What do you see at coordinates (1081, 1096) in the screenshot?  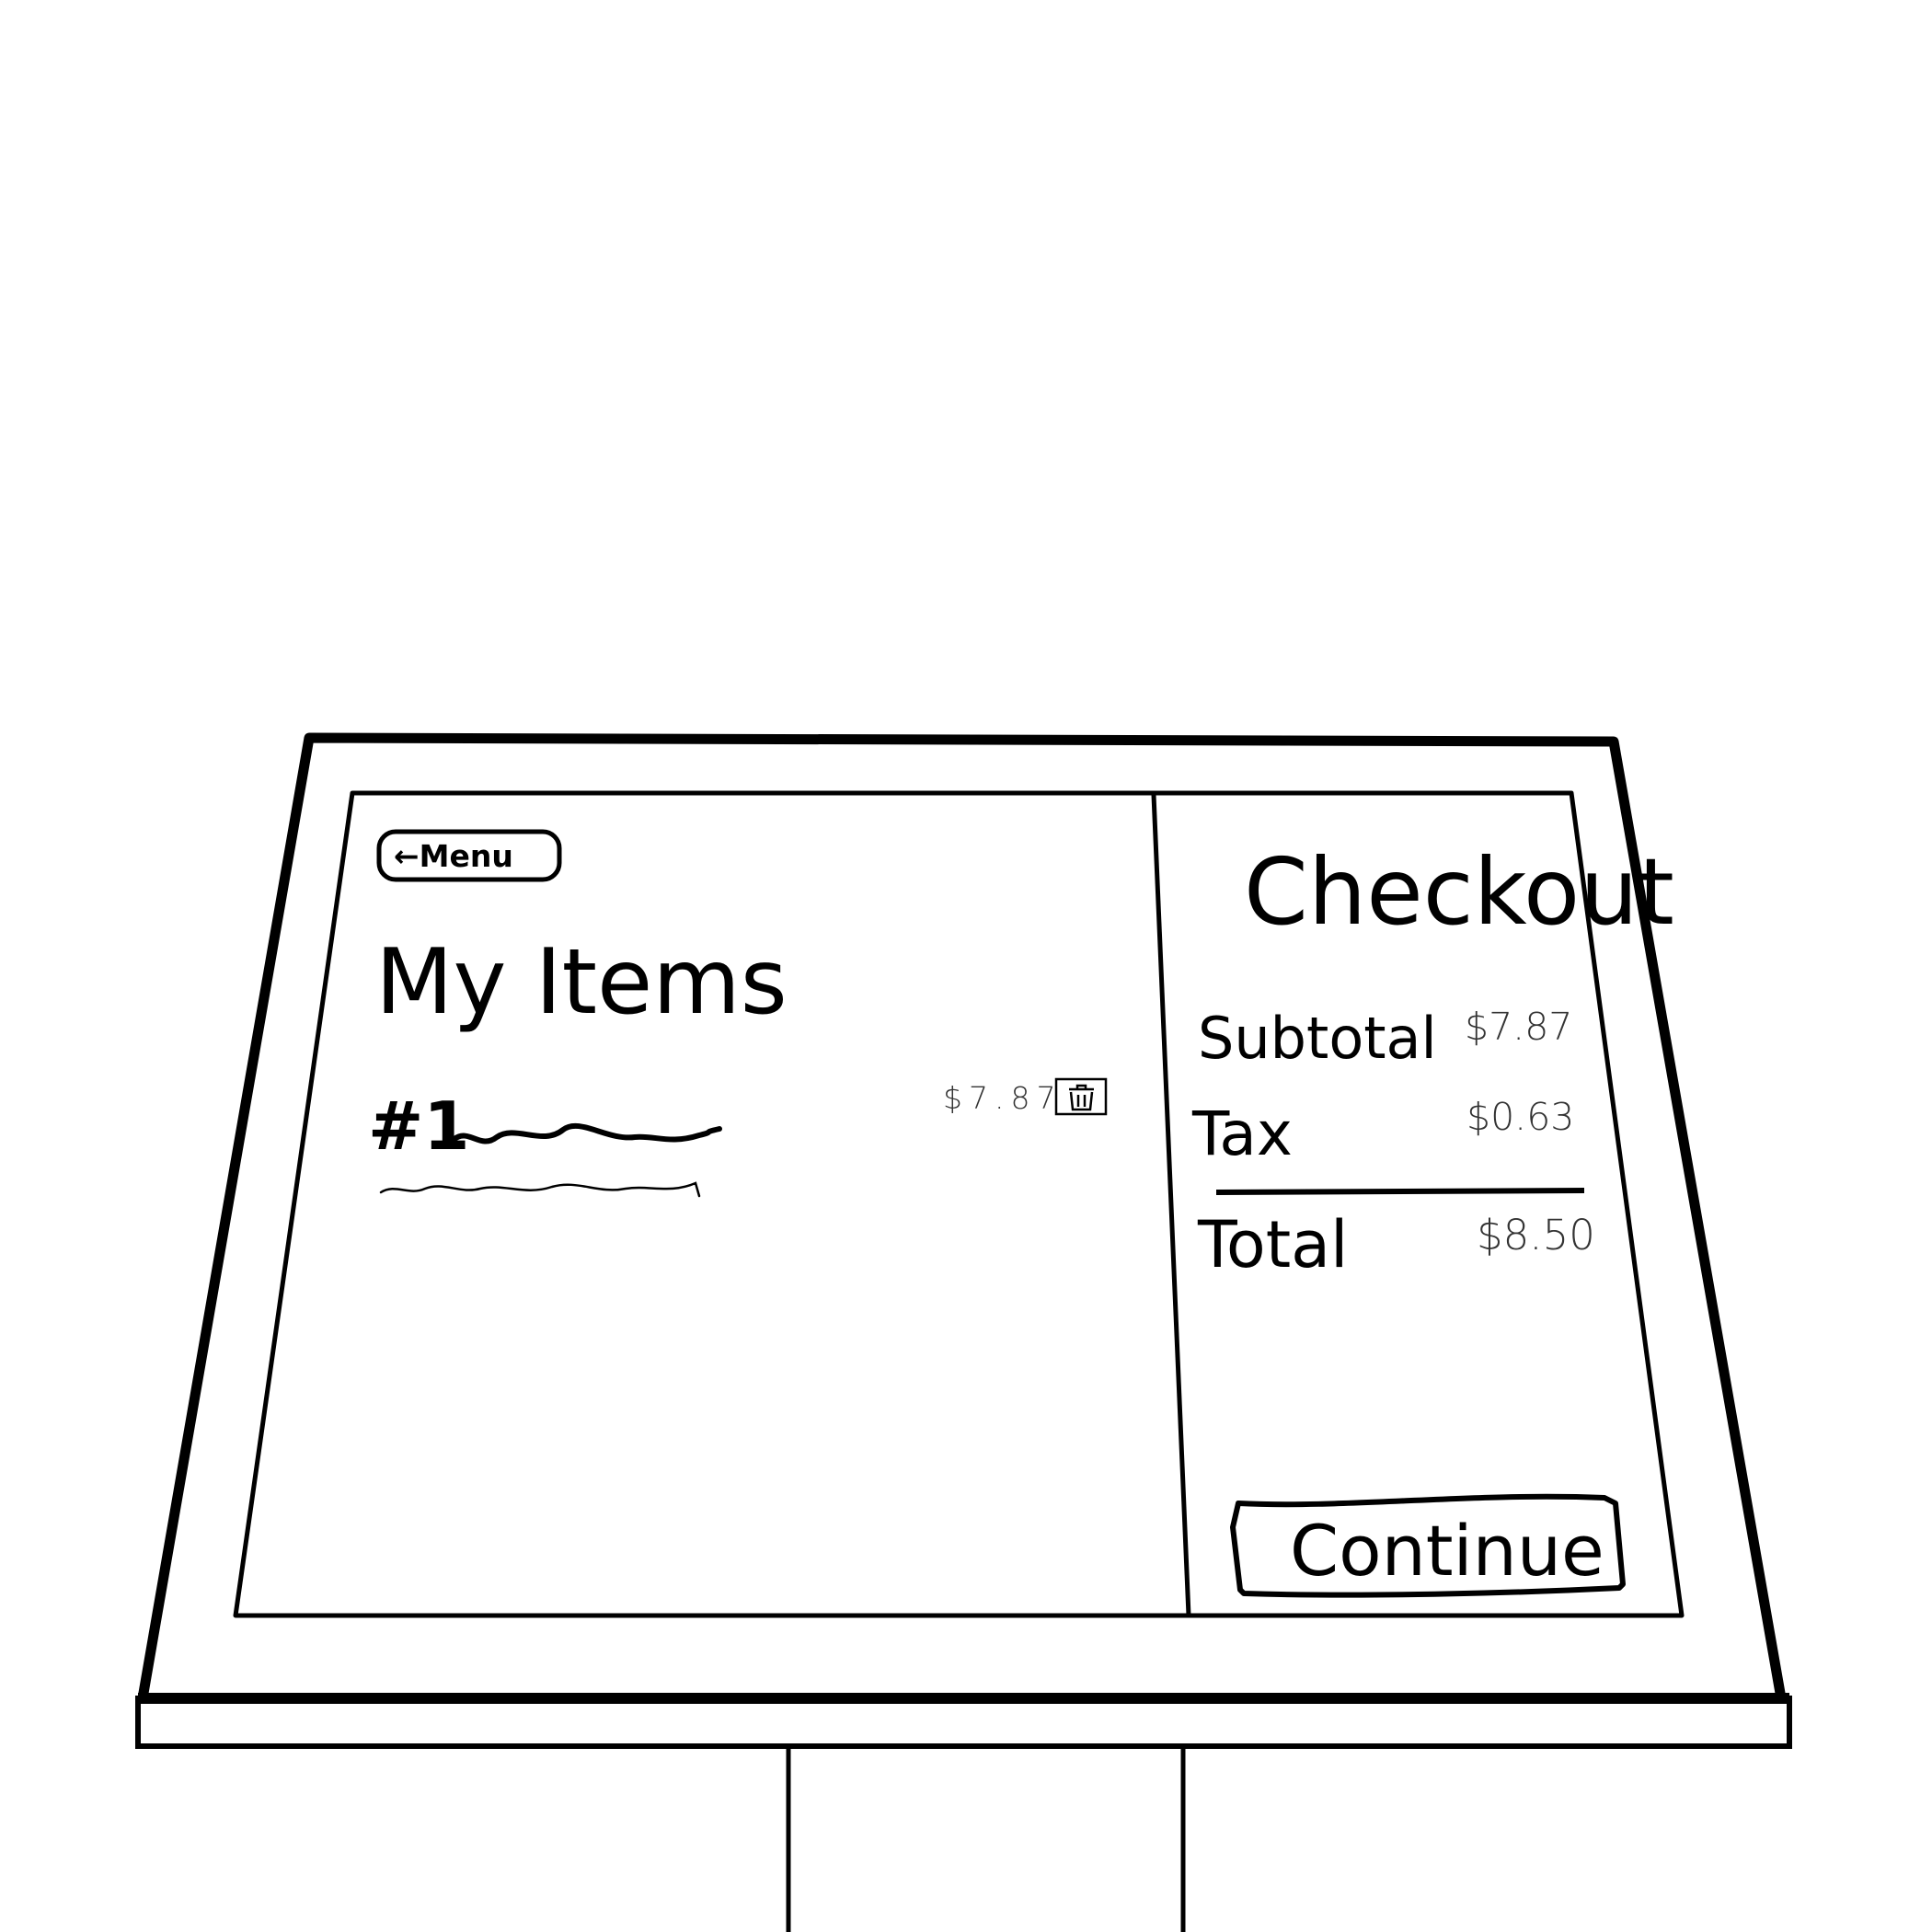 I see `cart-item-delete-button` at bounding box center [1081, 1096].